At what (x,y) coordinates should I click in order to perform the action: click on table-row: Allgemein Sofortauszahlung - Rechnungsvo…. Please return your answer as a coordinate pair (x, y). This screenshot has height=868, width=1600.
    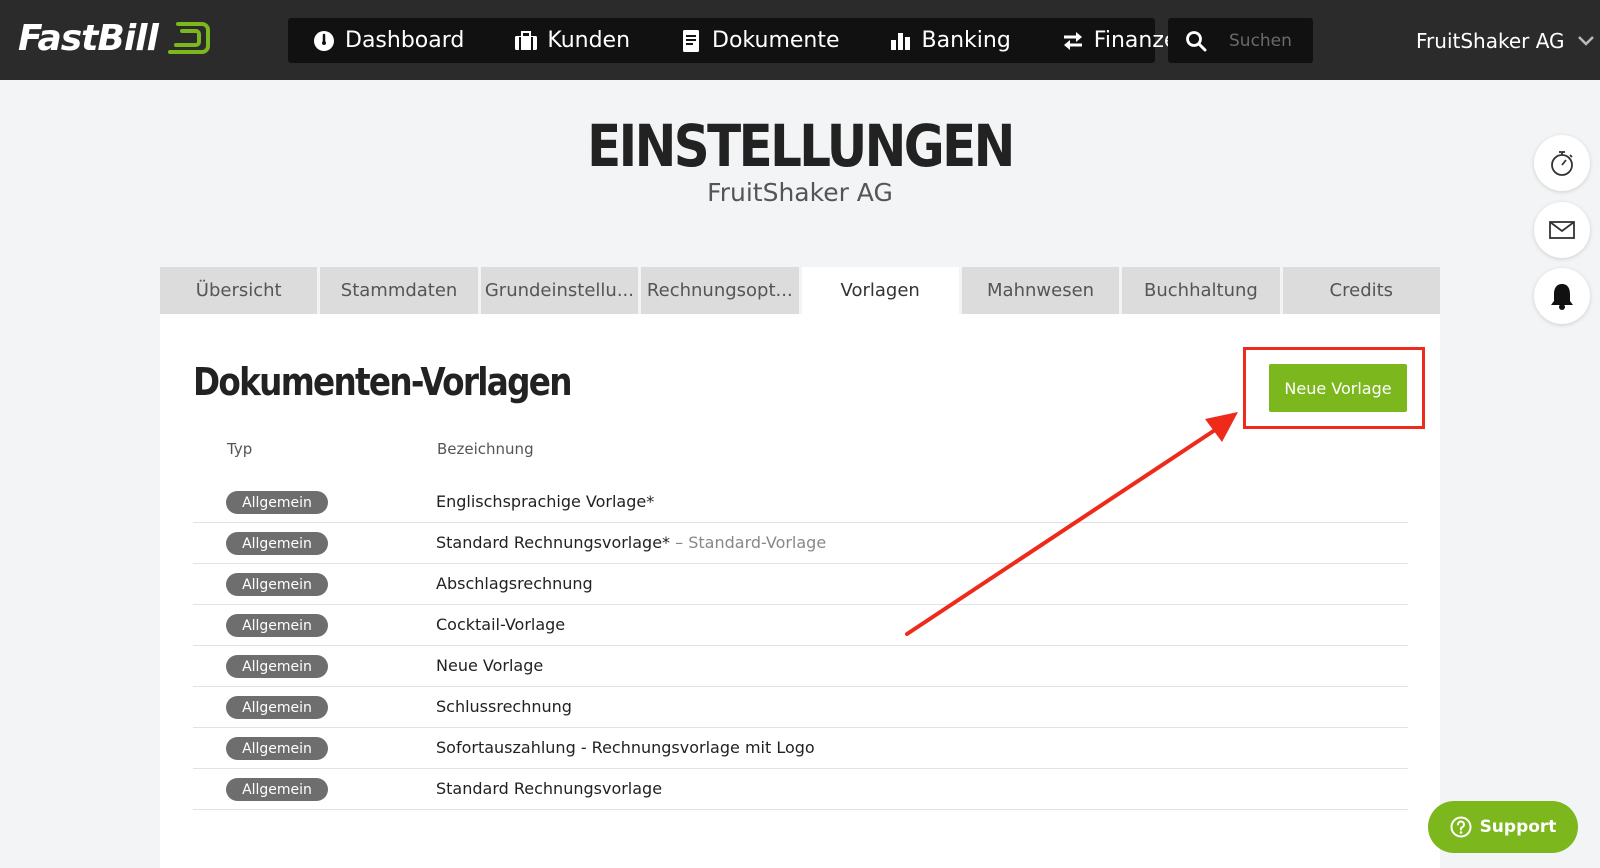
    Looking at the image, I should click on (800, 748).